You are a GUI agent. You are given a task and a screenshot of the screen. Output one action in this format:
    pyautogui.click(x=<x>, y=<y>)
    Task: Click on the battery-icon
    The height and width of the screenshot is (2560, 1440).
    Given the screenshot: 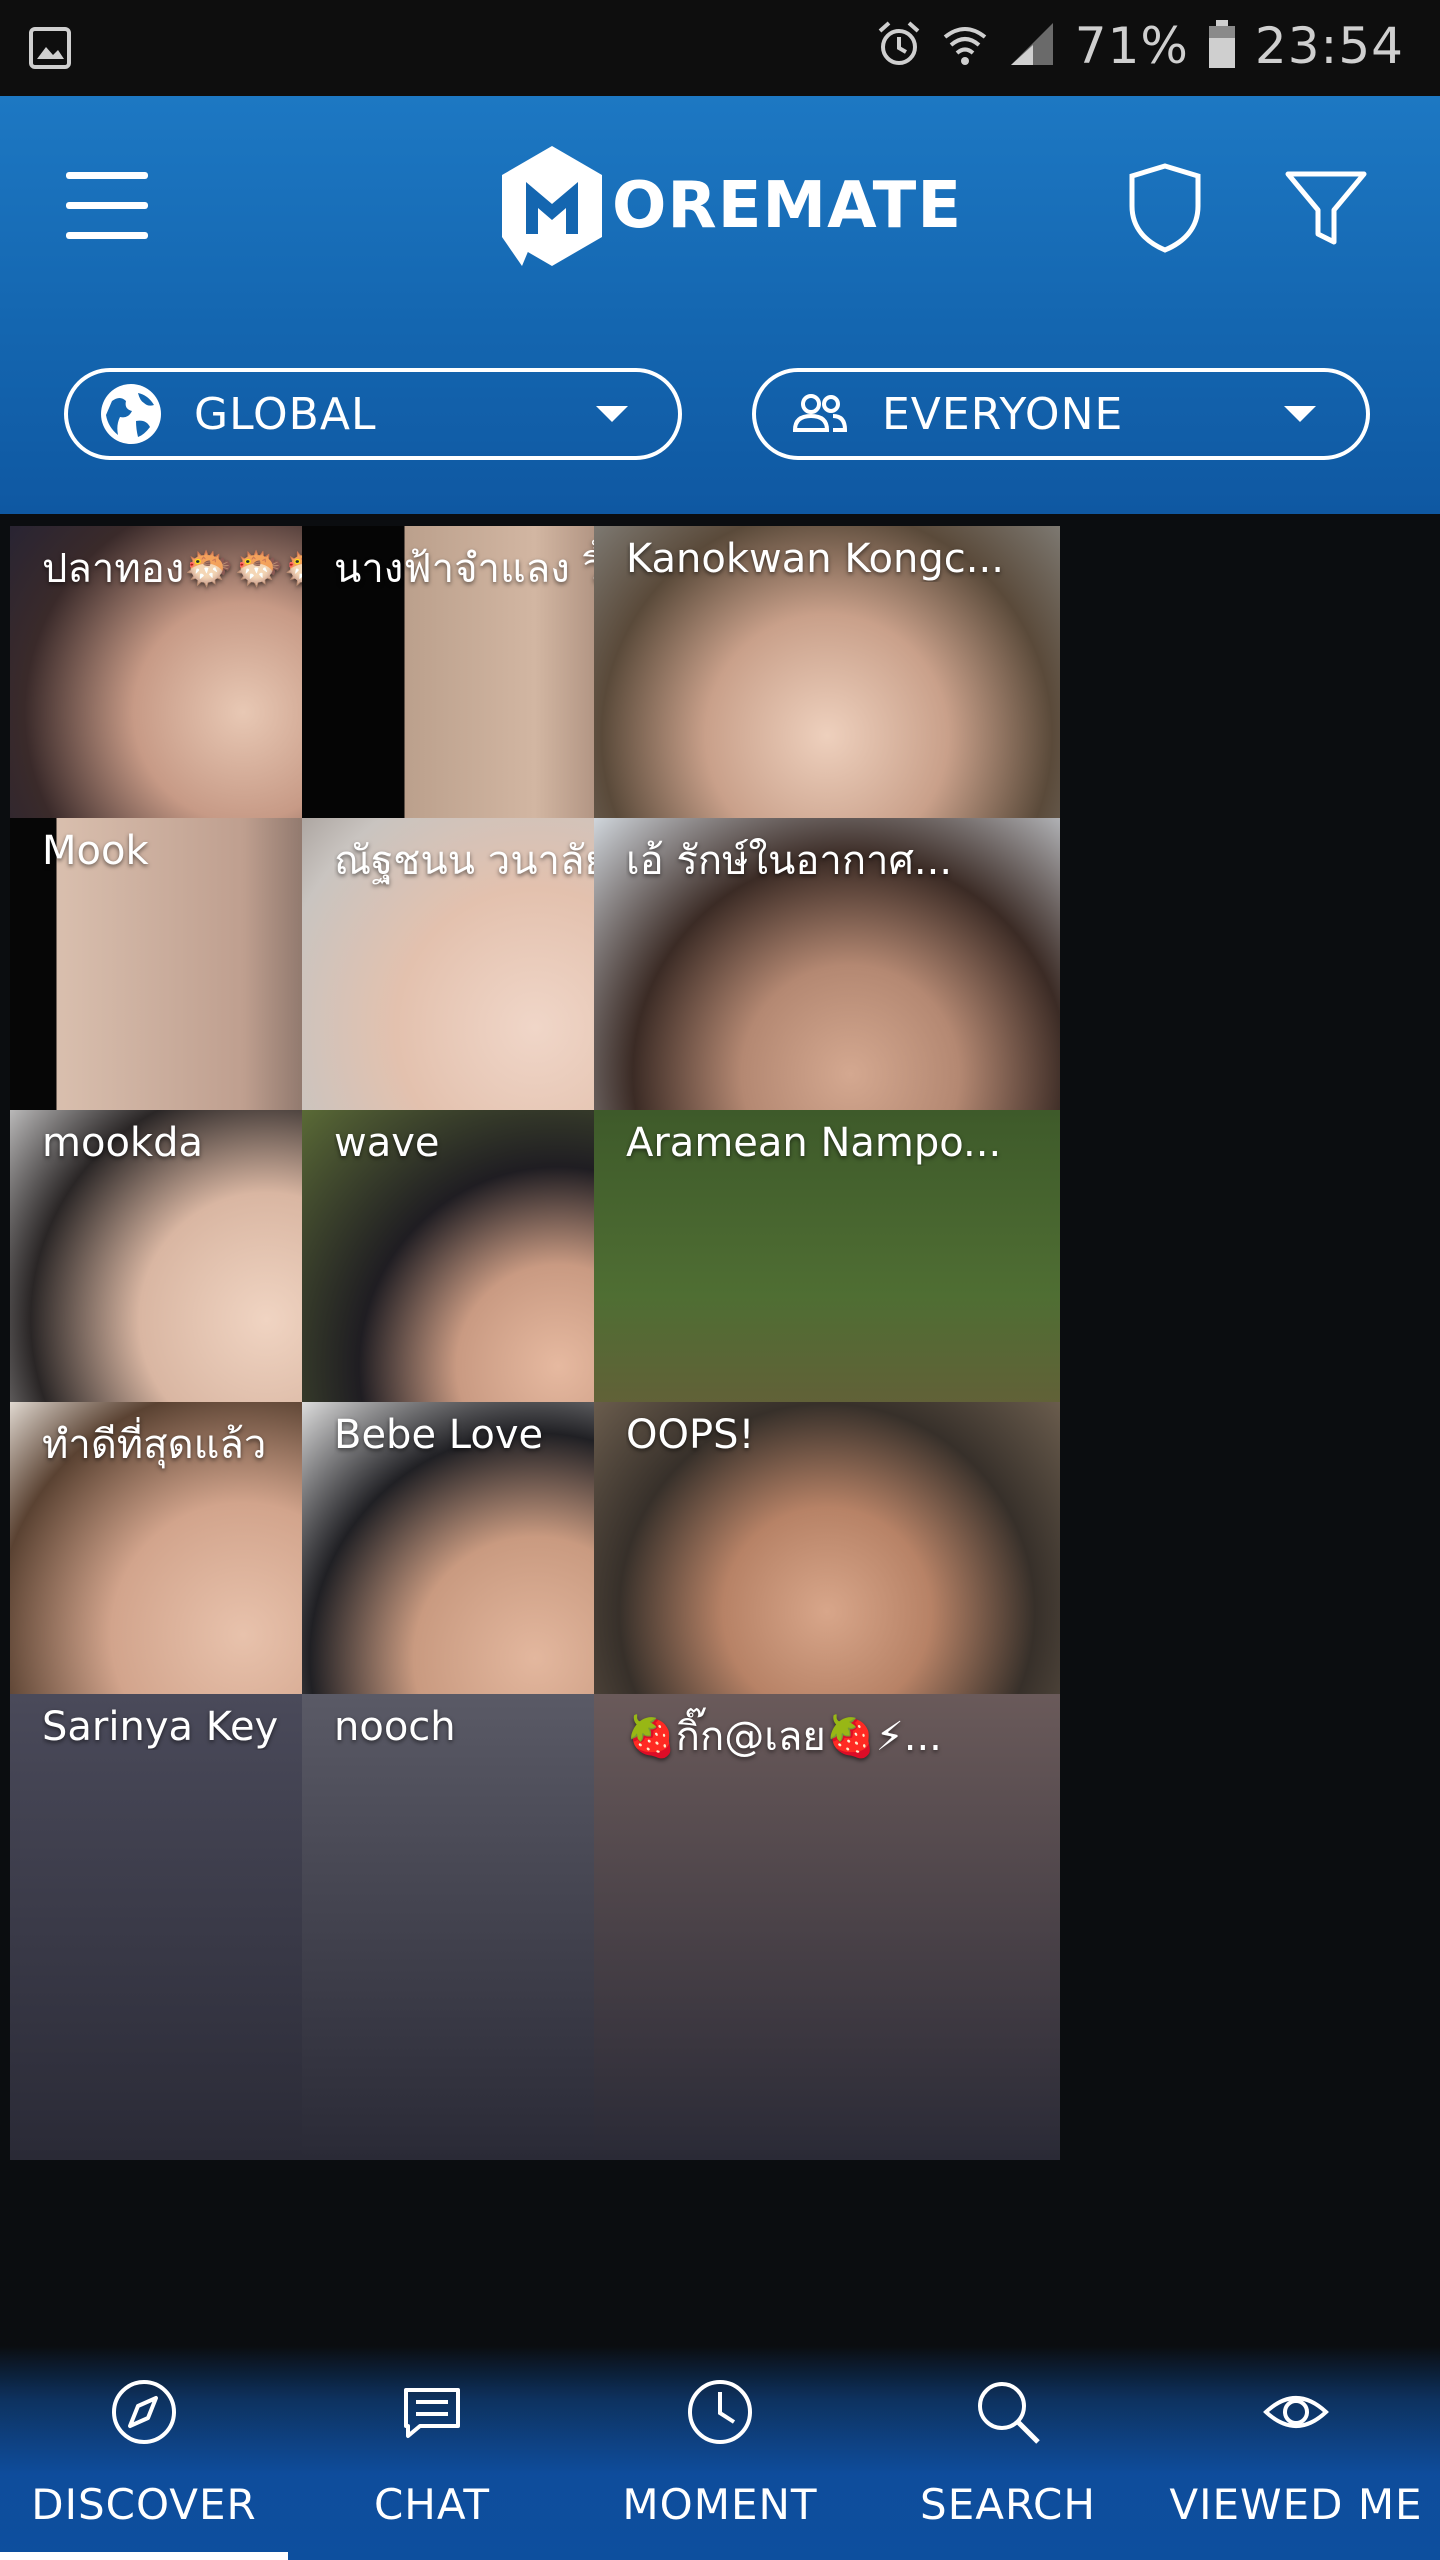 What is the action you would take?
    pyautogui.click(x=1222, y=46)
    